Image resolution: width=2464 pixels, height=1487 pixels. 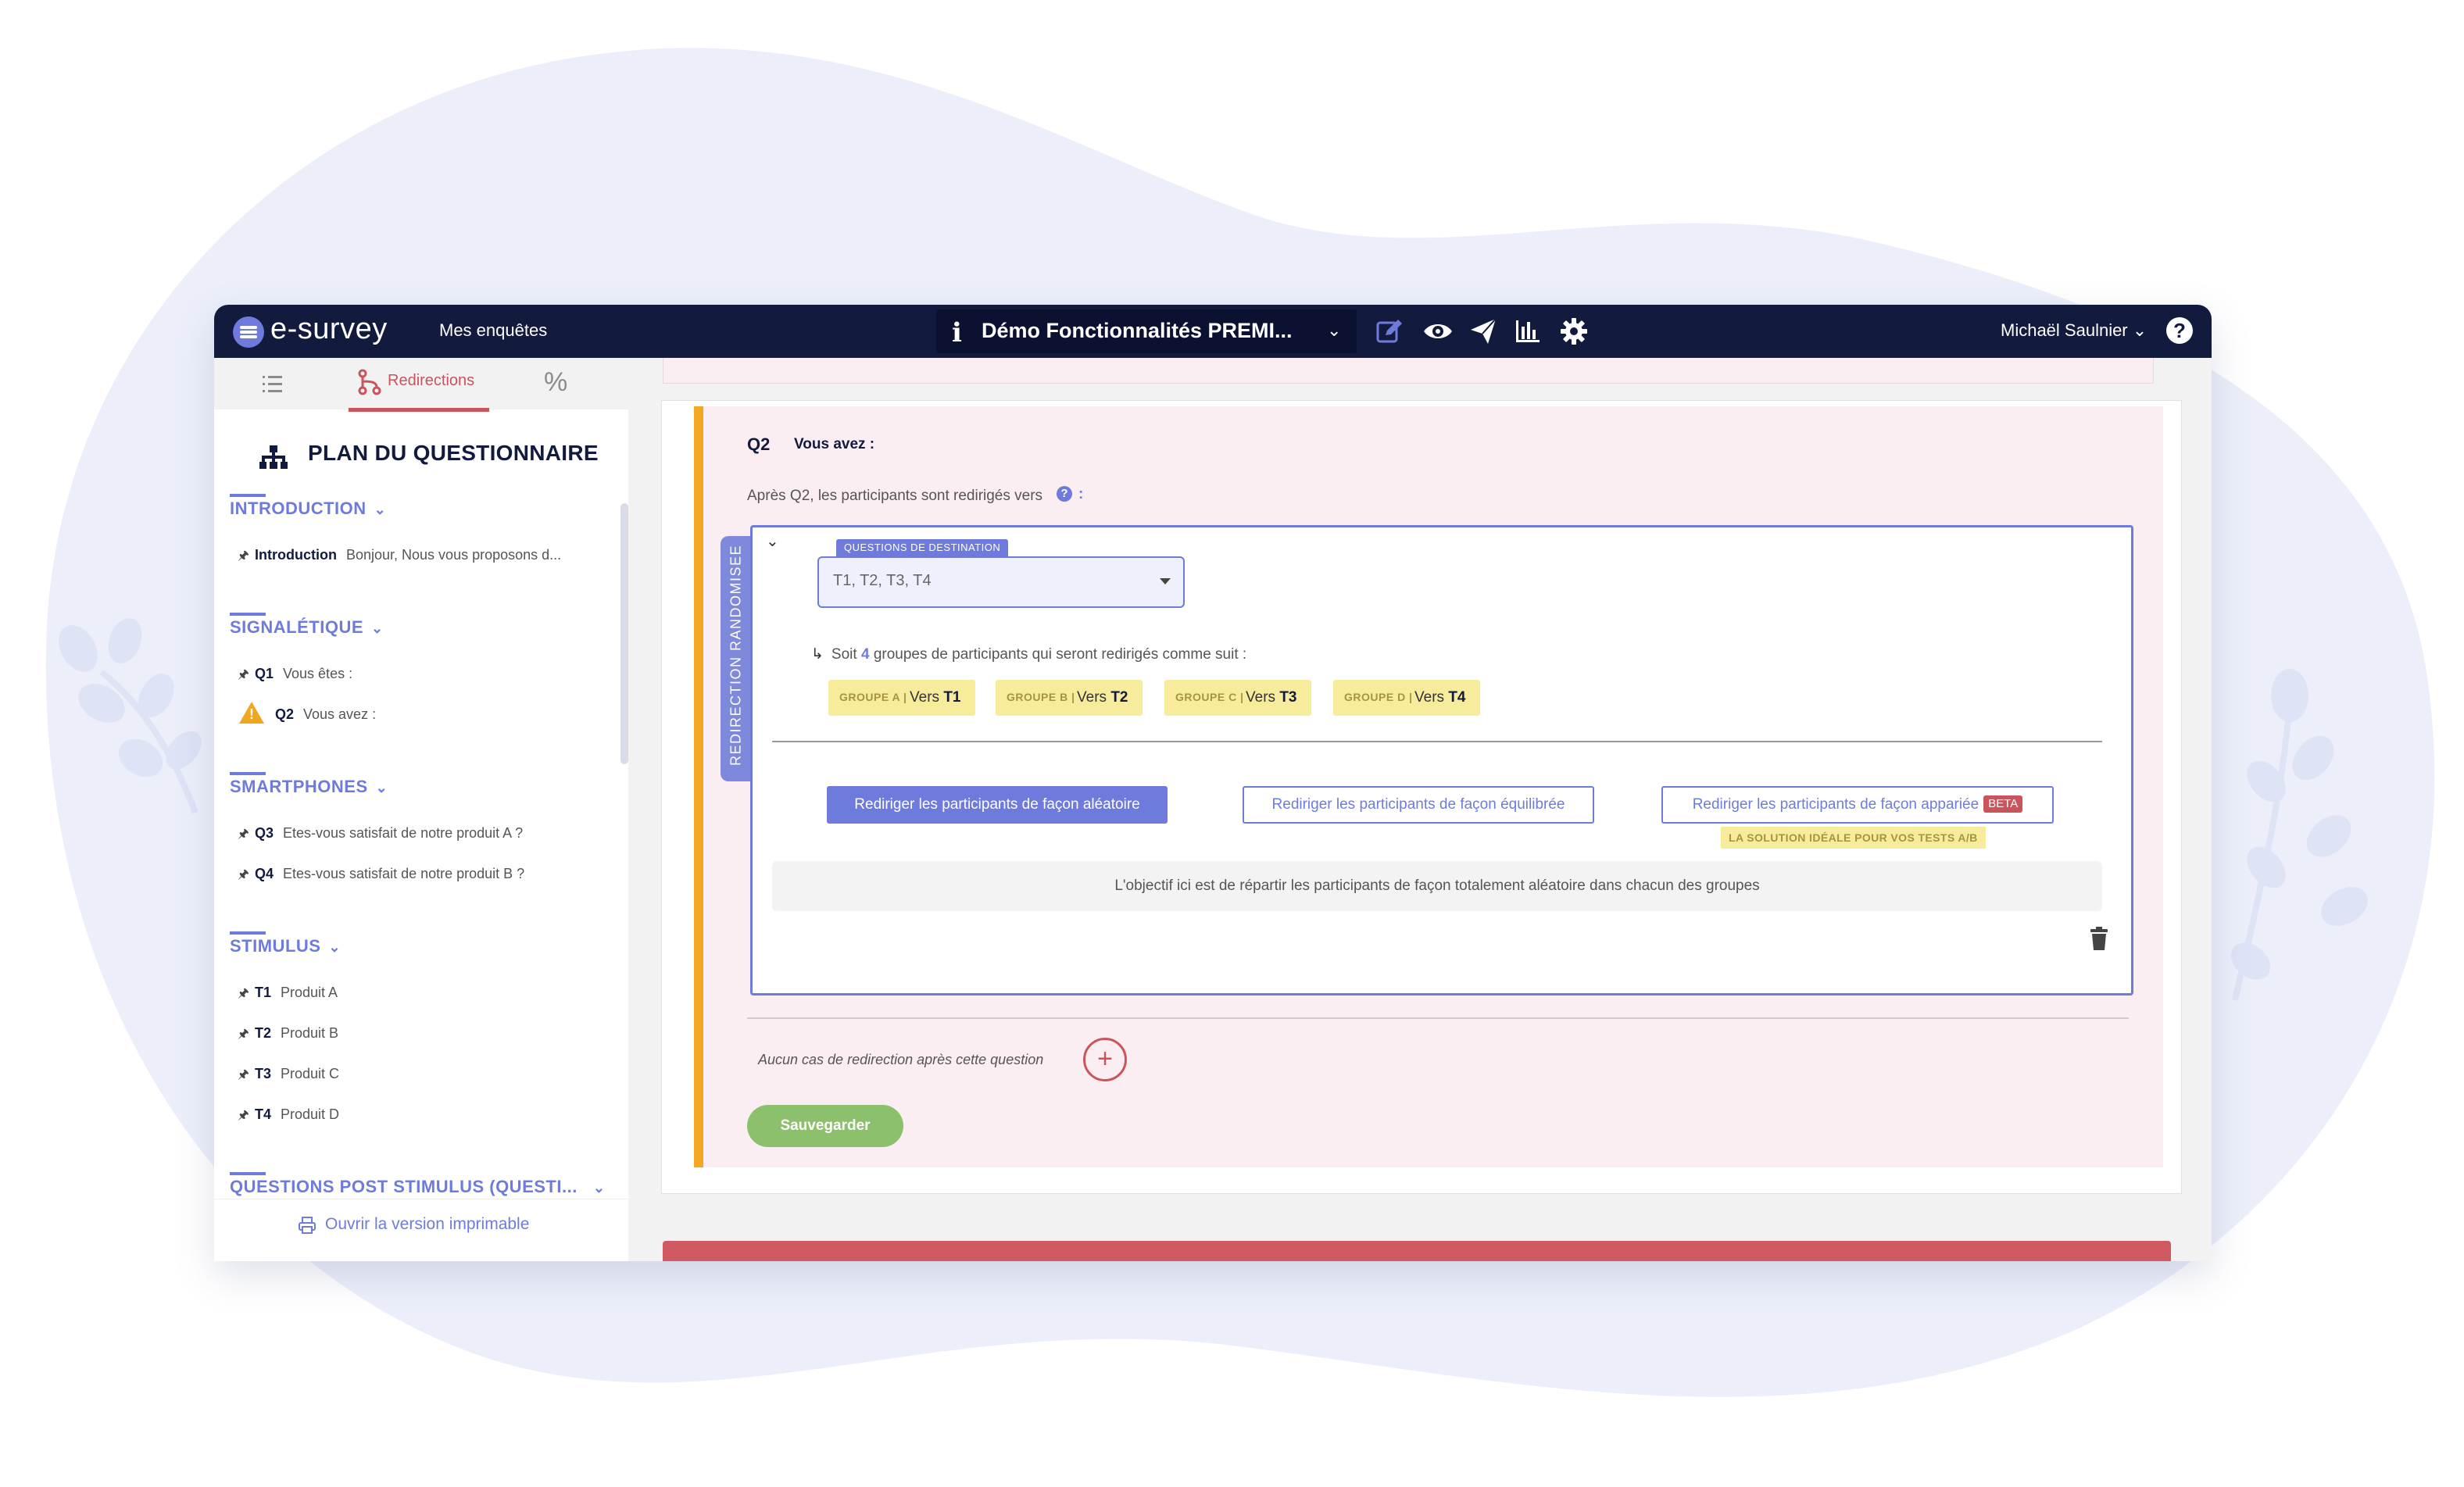 What do you see at coordinates (271, 384) in the screenshot?
I see `list-icon` at bounding box center [271, 384].